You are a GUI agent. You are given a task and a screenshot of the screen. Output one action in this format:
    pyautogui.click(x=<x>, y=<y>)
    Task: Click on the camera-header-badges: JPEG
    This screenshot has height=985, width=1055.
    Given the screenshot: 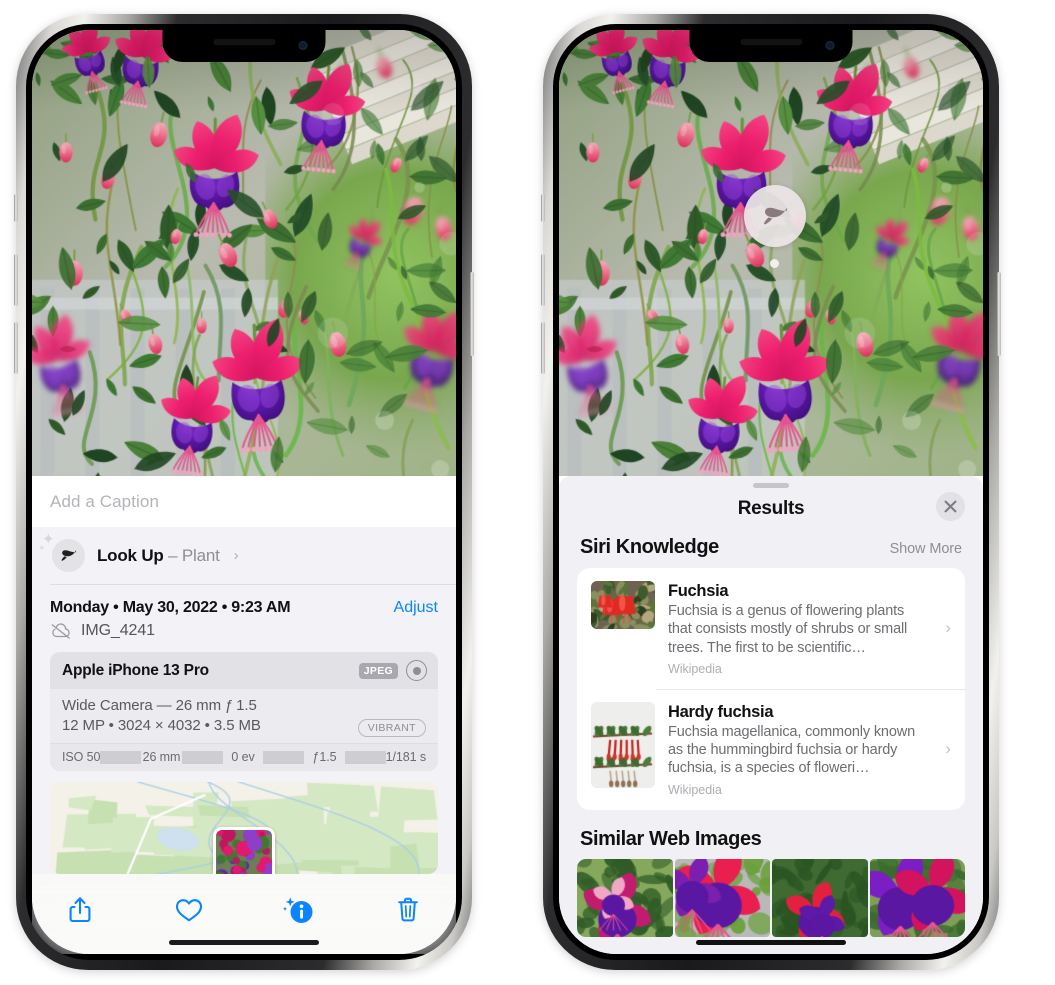 What is the action you would take?
    pyautogui.click(x=392, y=670)
    